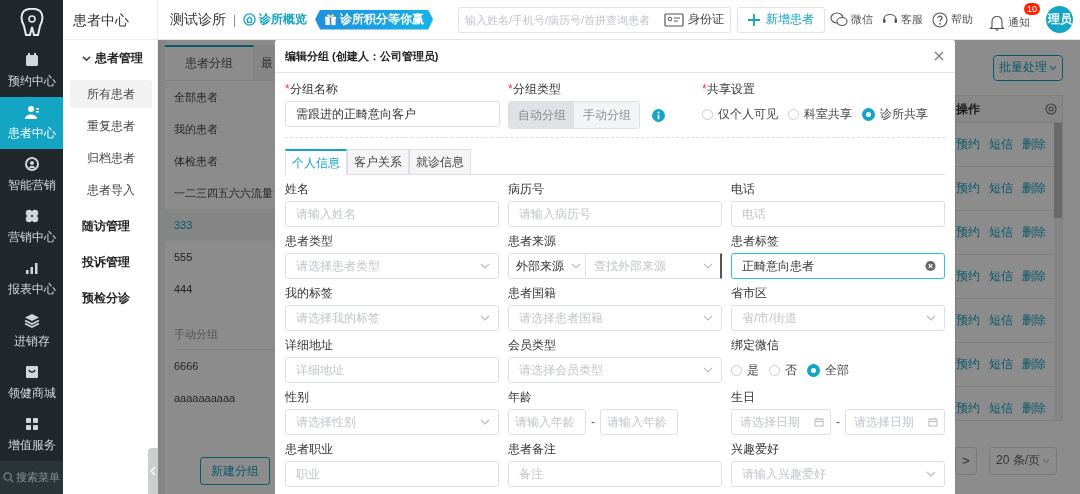 The width and height of the screenshot is (1080, 494). I want to click on chat-bubbles-icon, so click(839, 19).